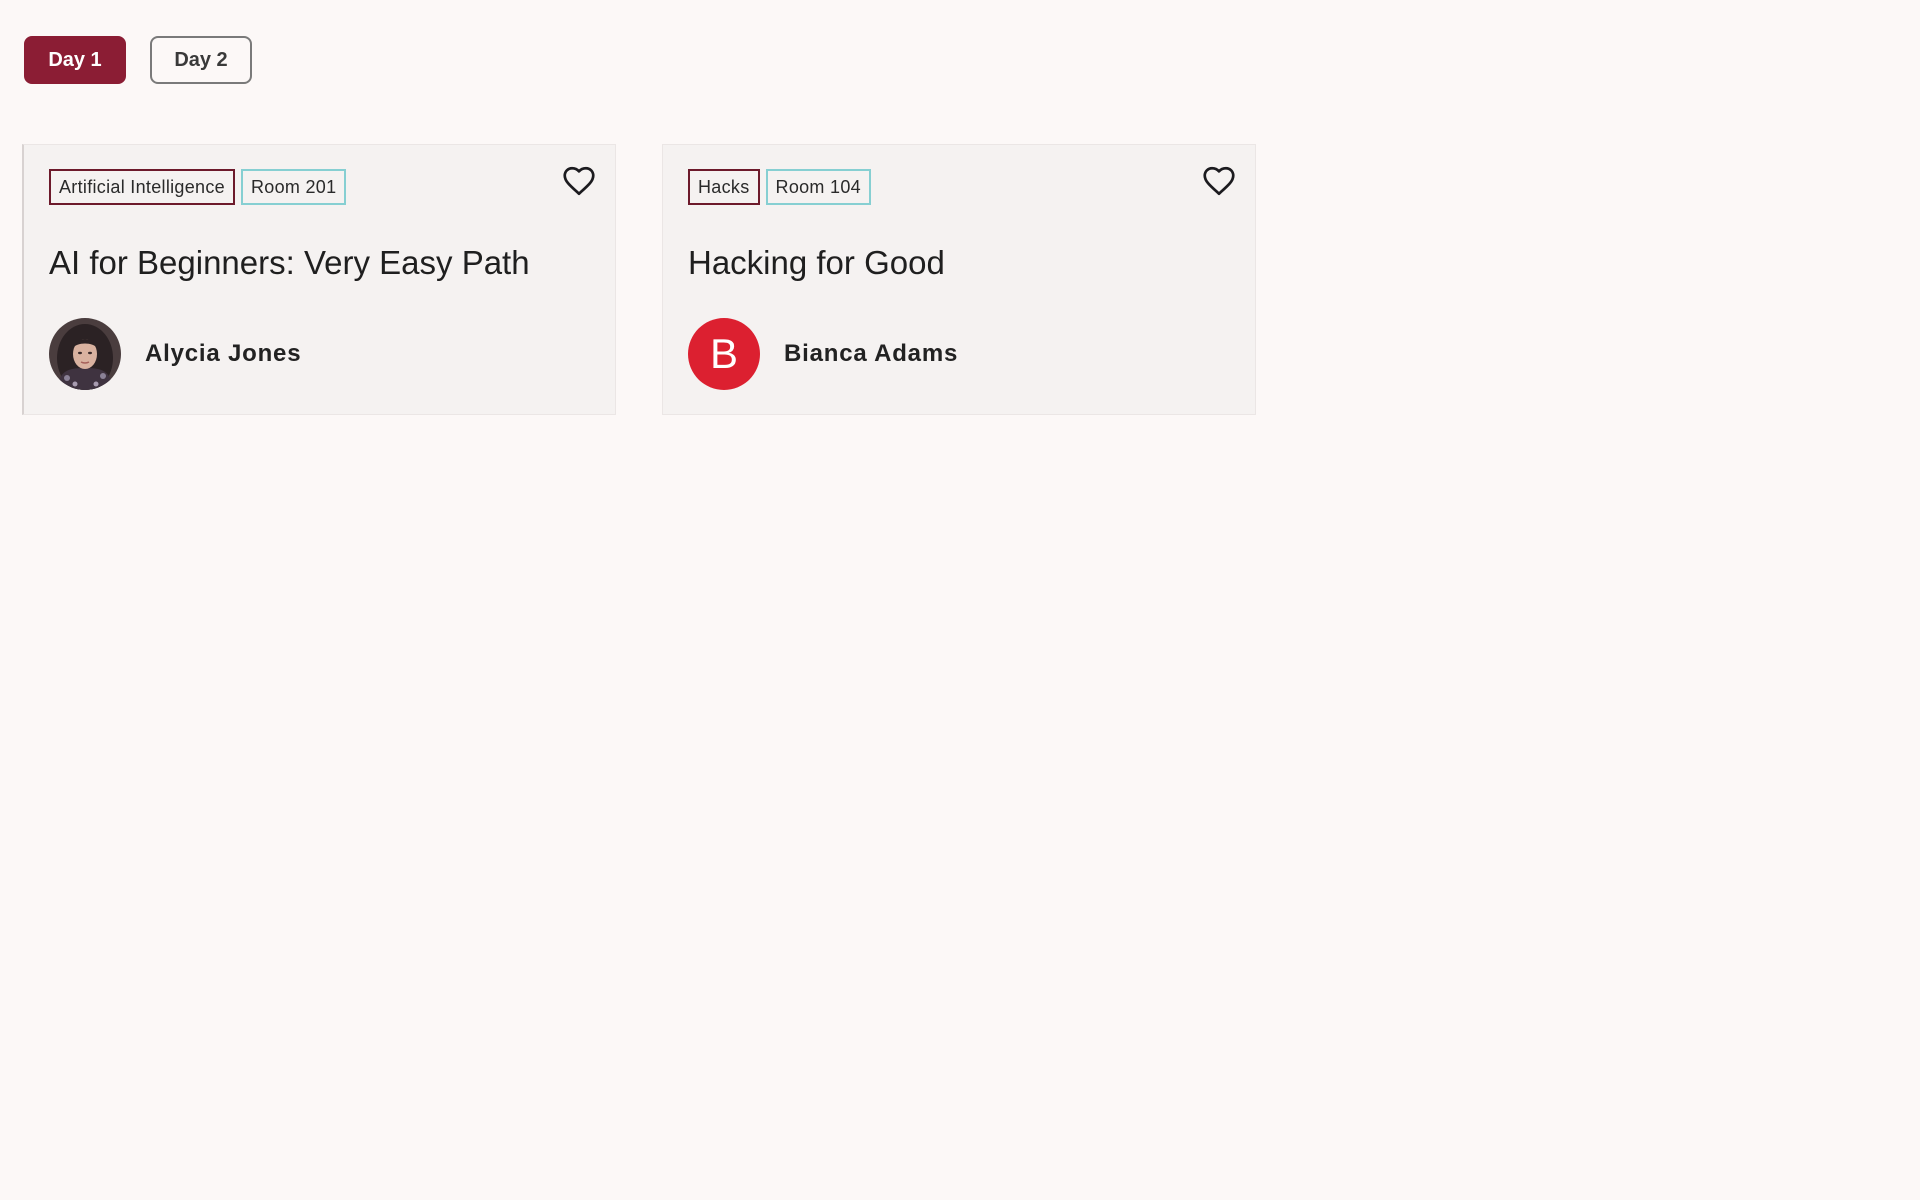  Describe the element at coordinates (816, 262) in the screenshot. I see `session-title: Hacking for Good` at that location.